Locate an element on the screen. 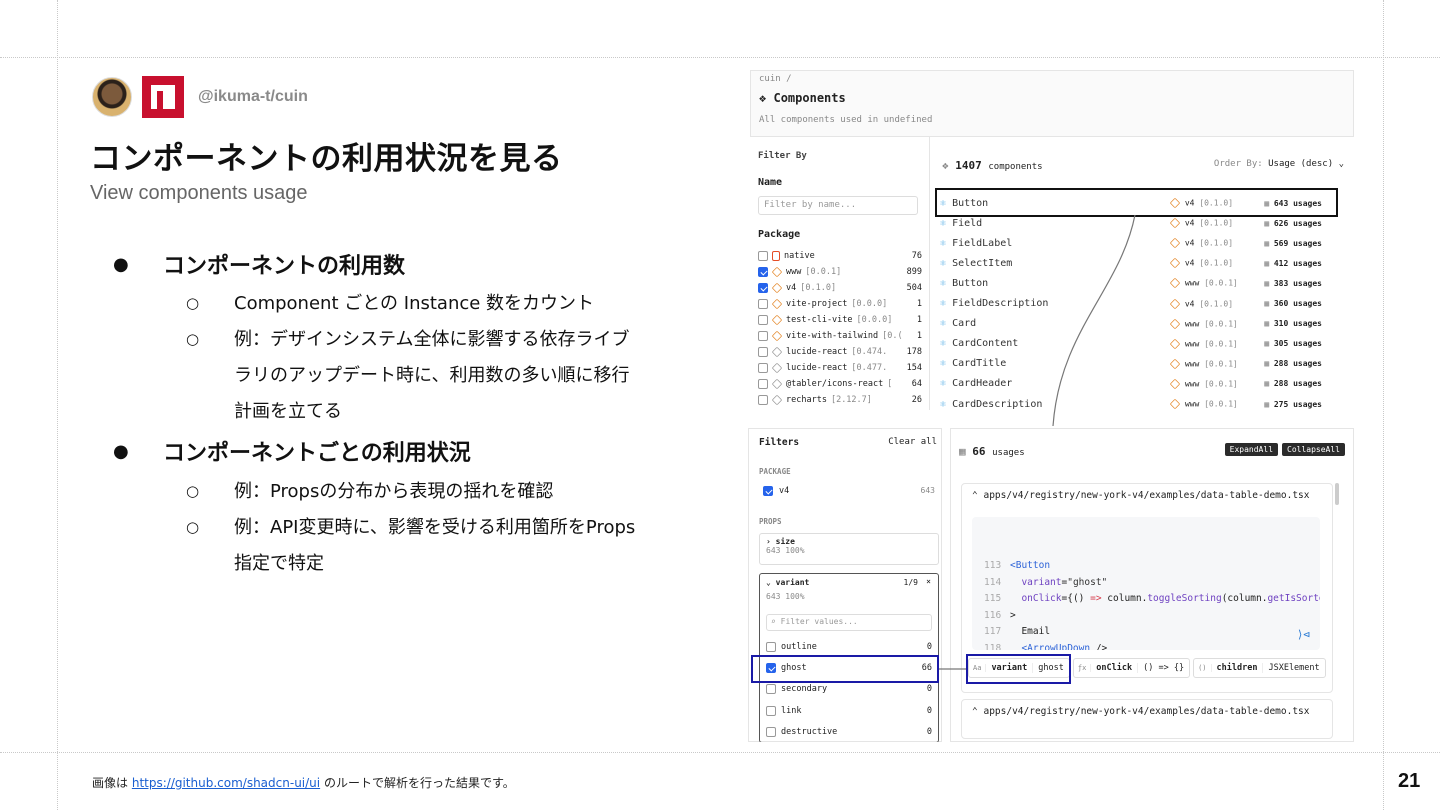 The width and height of the screenshot is (1440, 810). connector-line-top is located at coordinates (1094, 320).